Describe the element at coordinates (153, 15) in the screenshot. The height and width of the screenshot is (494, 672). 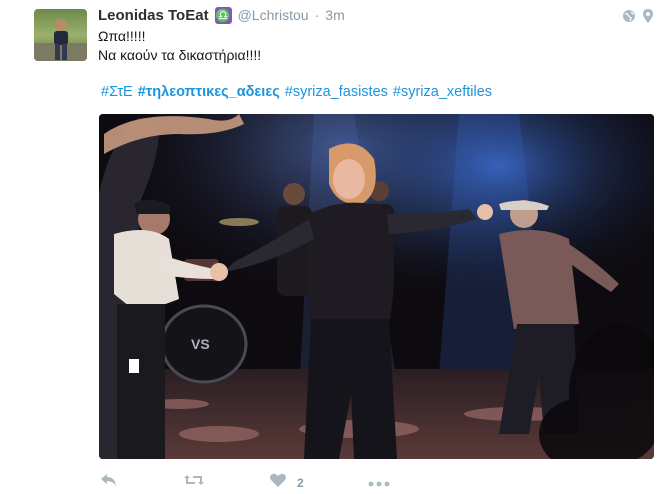
I see `display-name: Leonidas ToEat` at that location.